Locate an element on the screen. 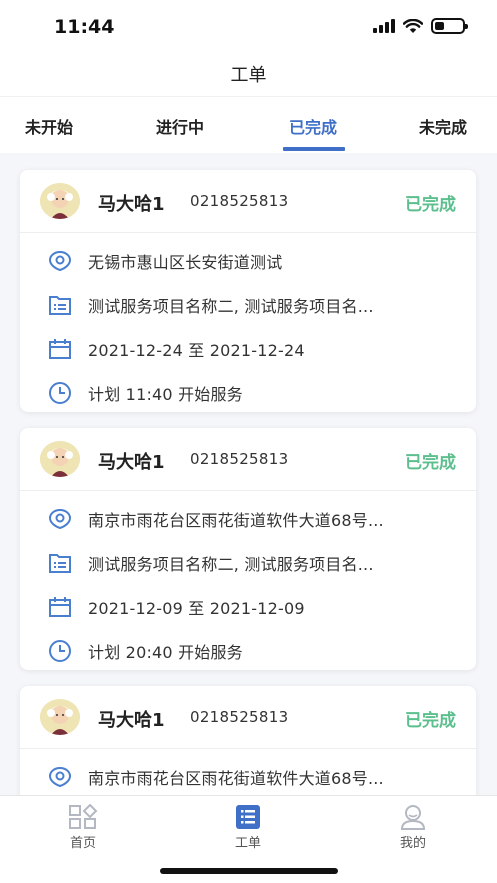  address-row: 无锡市惠山区长安街道测试 is located at coordinates (248, 261).